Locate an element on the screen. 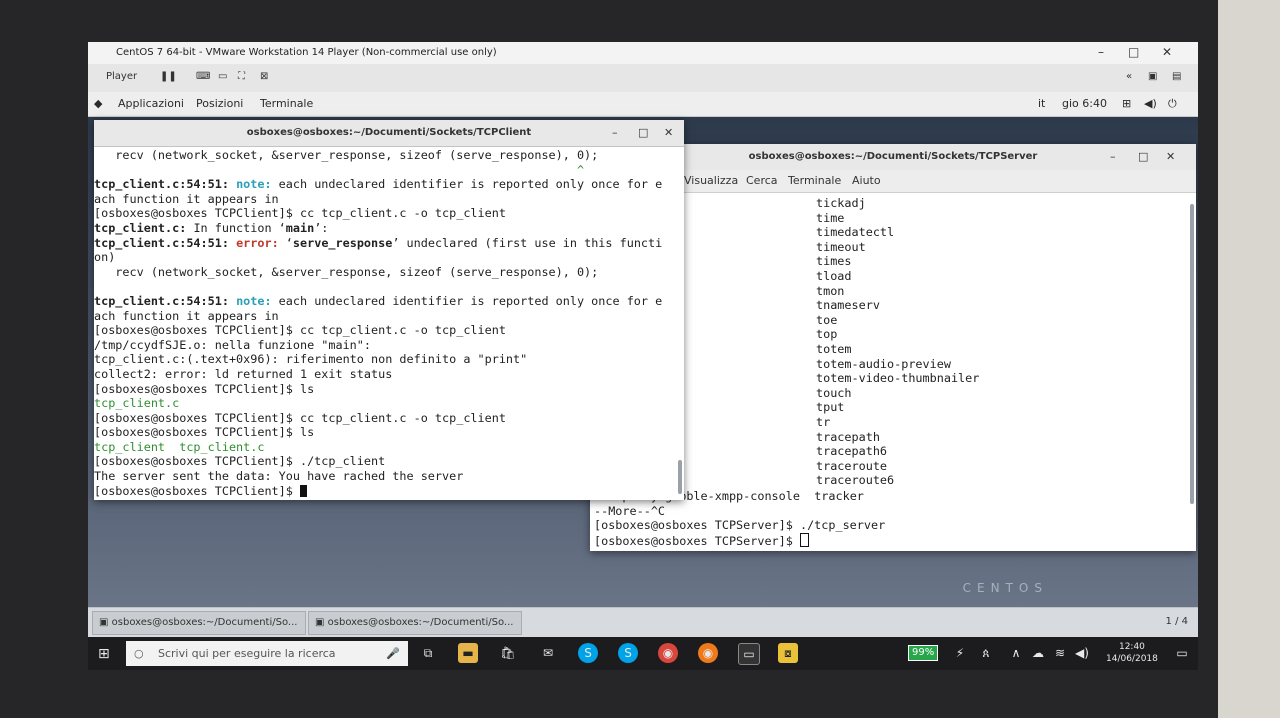  vmware-message-icon: ▣ is located at coordinates (1152, 76).